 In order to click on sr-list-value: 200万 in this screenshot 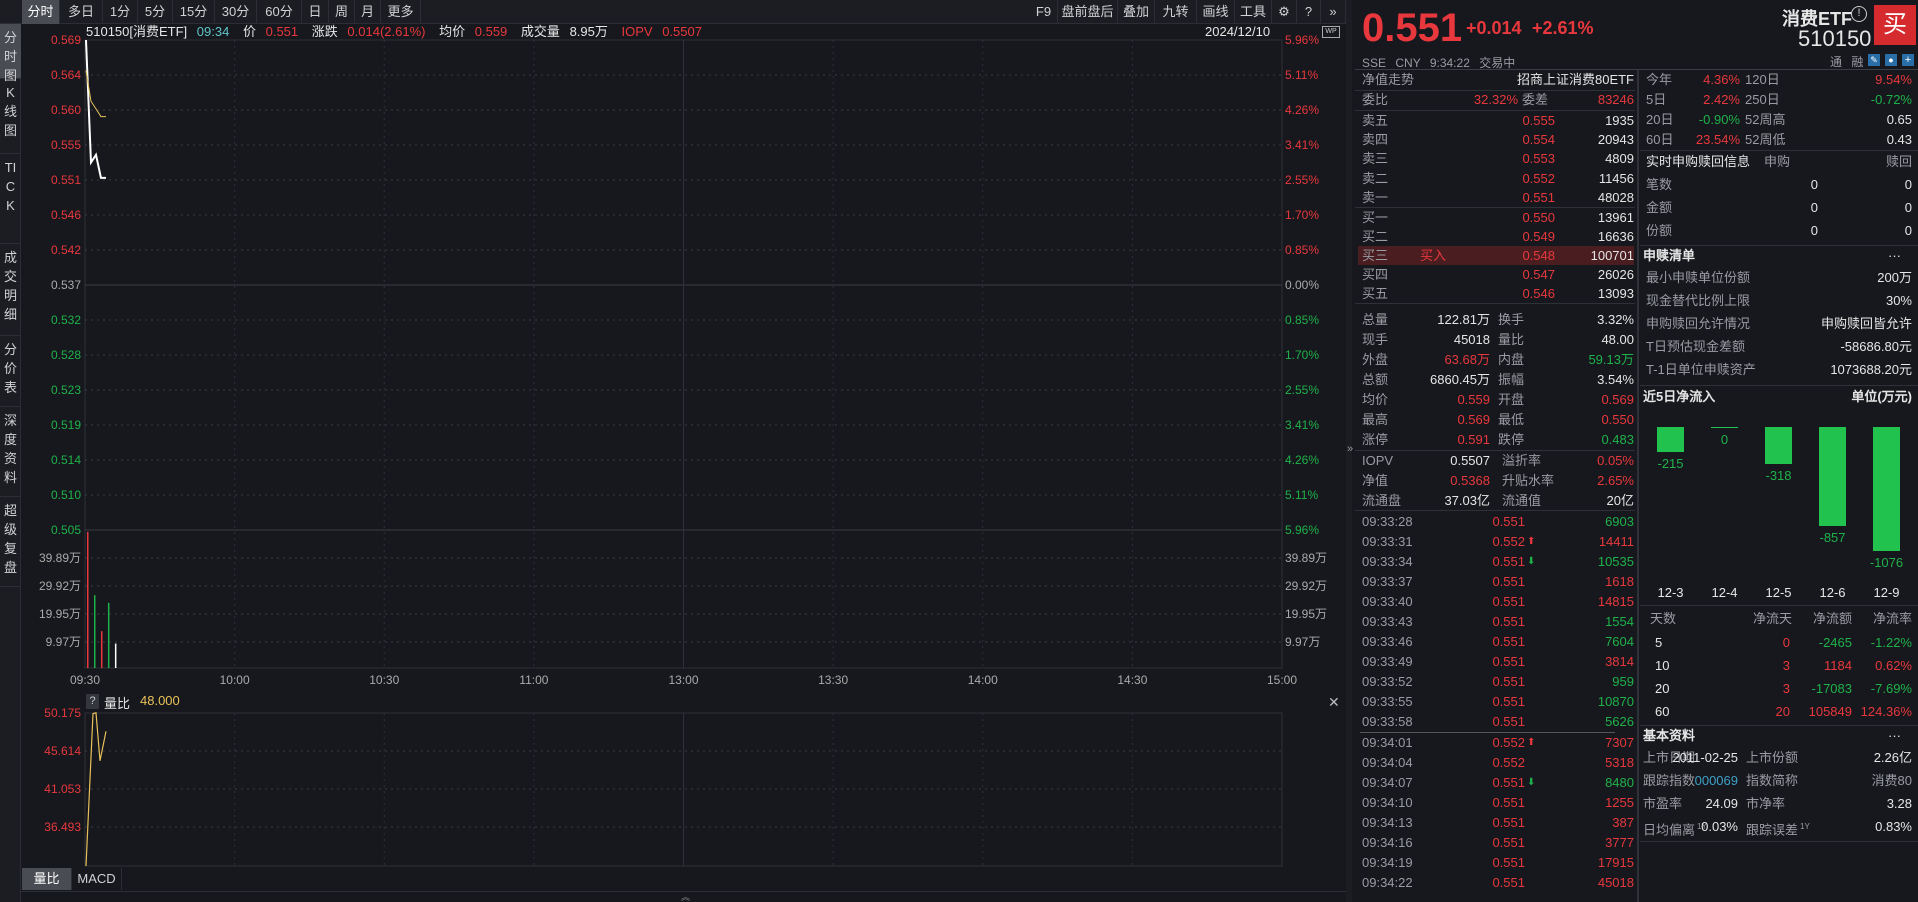, I will do `click(1894, 277)`.